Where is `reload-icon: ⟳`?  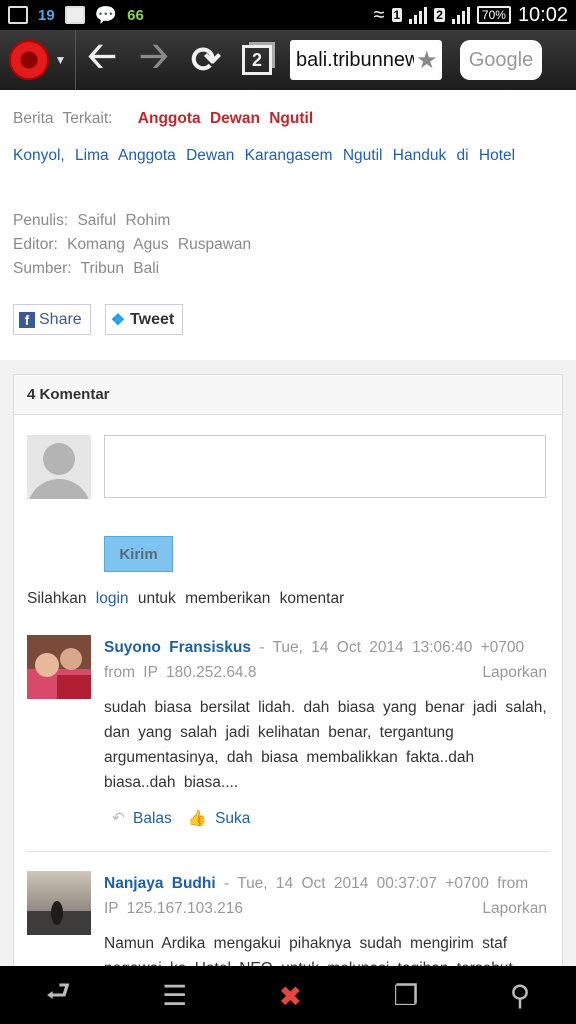
reload-icon: ⟳ is located at coordinates (206, 59).